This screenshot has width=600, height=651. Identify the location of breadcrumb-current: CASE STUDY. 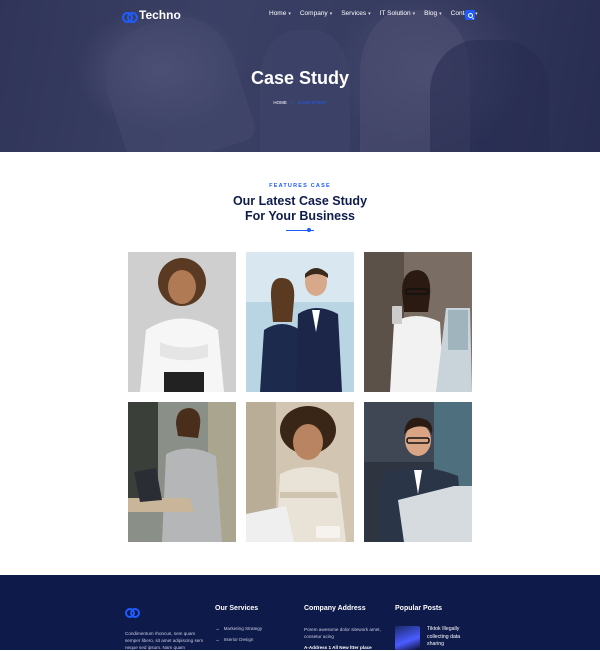
(312, 102).